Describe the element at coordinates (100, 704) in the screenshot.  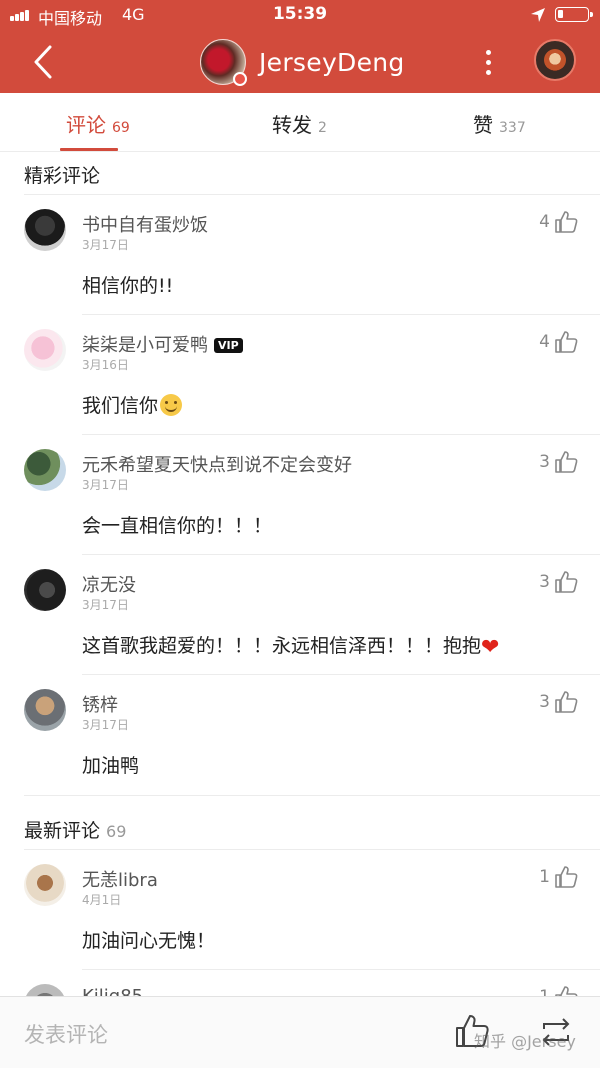
I see `user-name: 锈梓` at that location.